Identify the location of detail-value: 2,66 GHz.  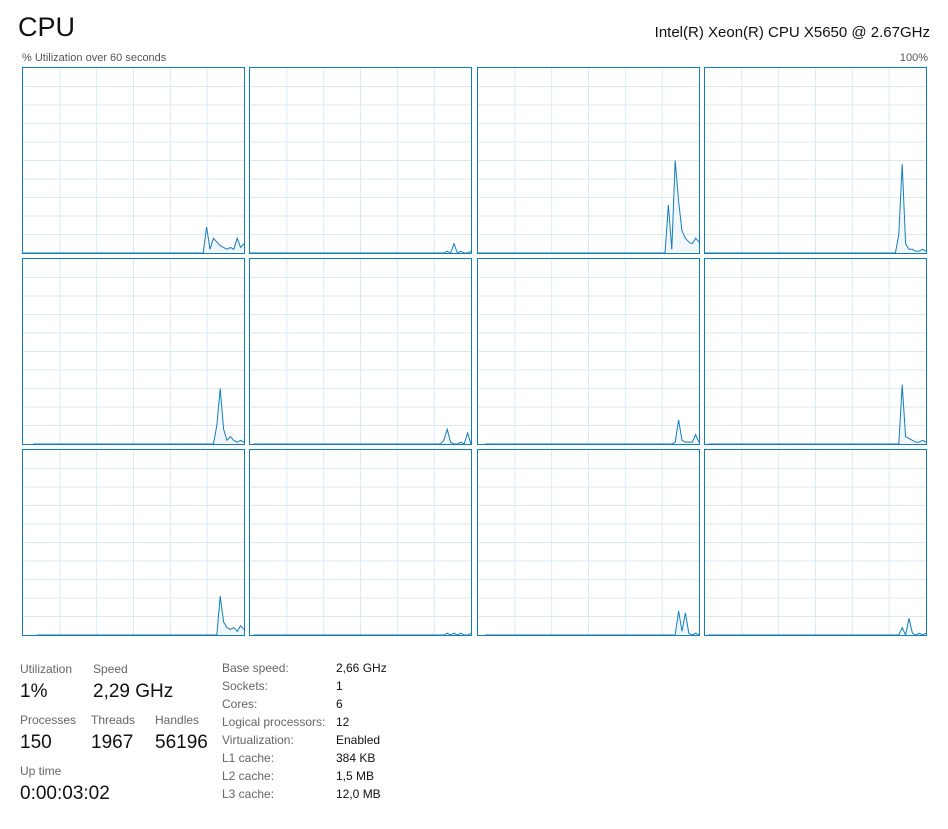
(361, 668).